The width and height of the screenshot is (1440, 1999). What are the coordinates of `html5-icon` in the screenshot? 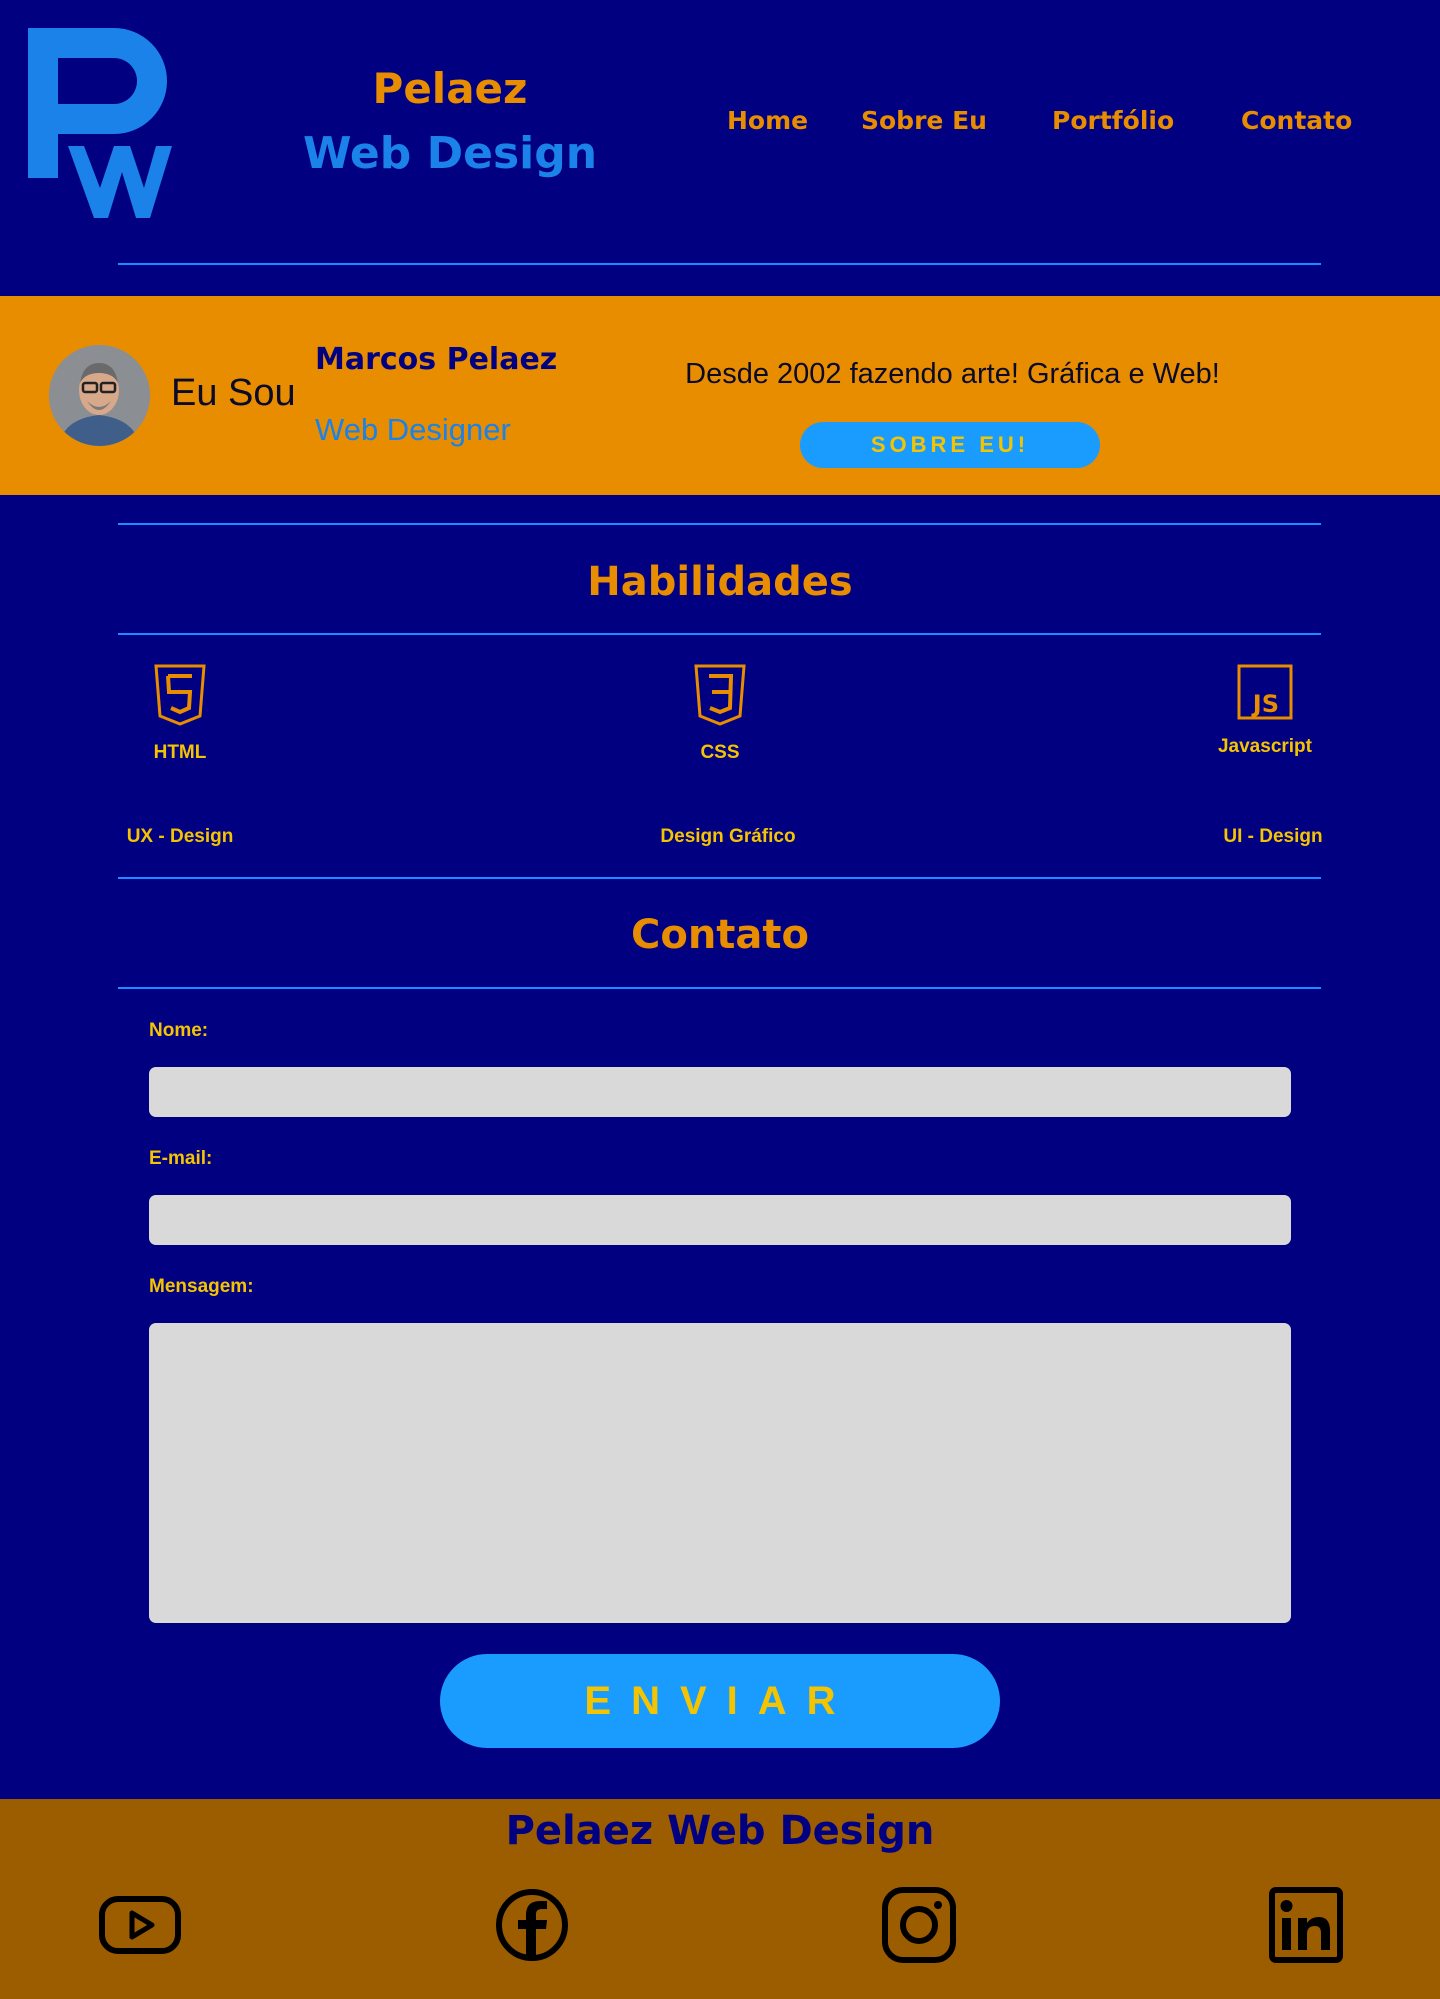 It's located at (180, 695).